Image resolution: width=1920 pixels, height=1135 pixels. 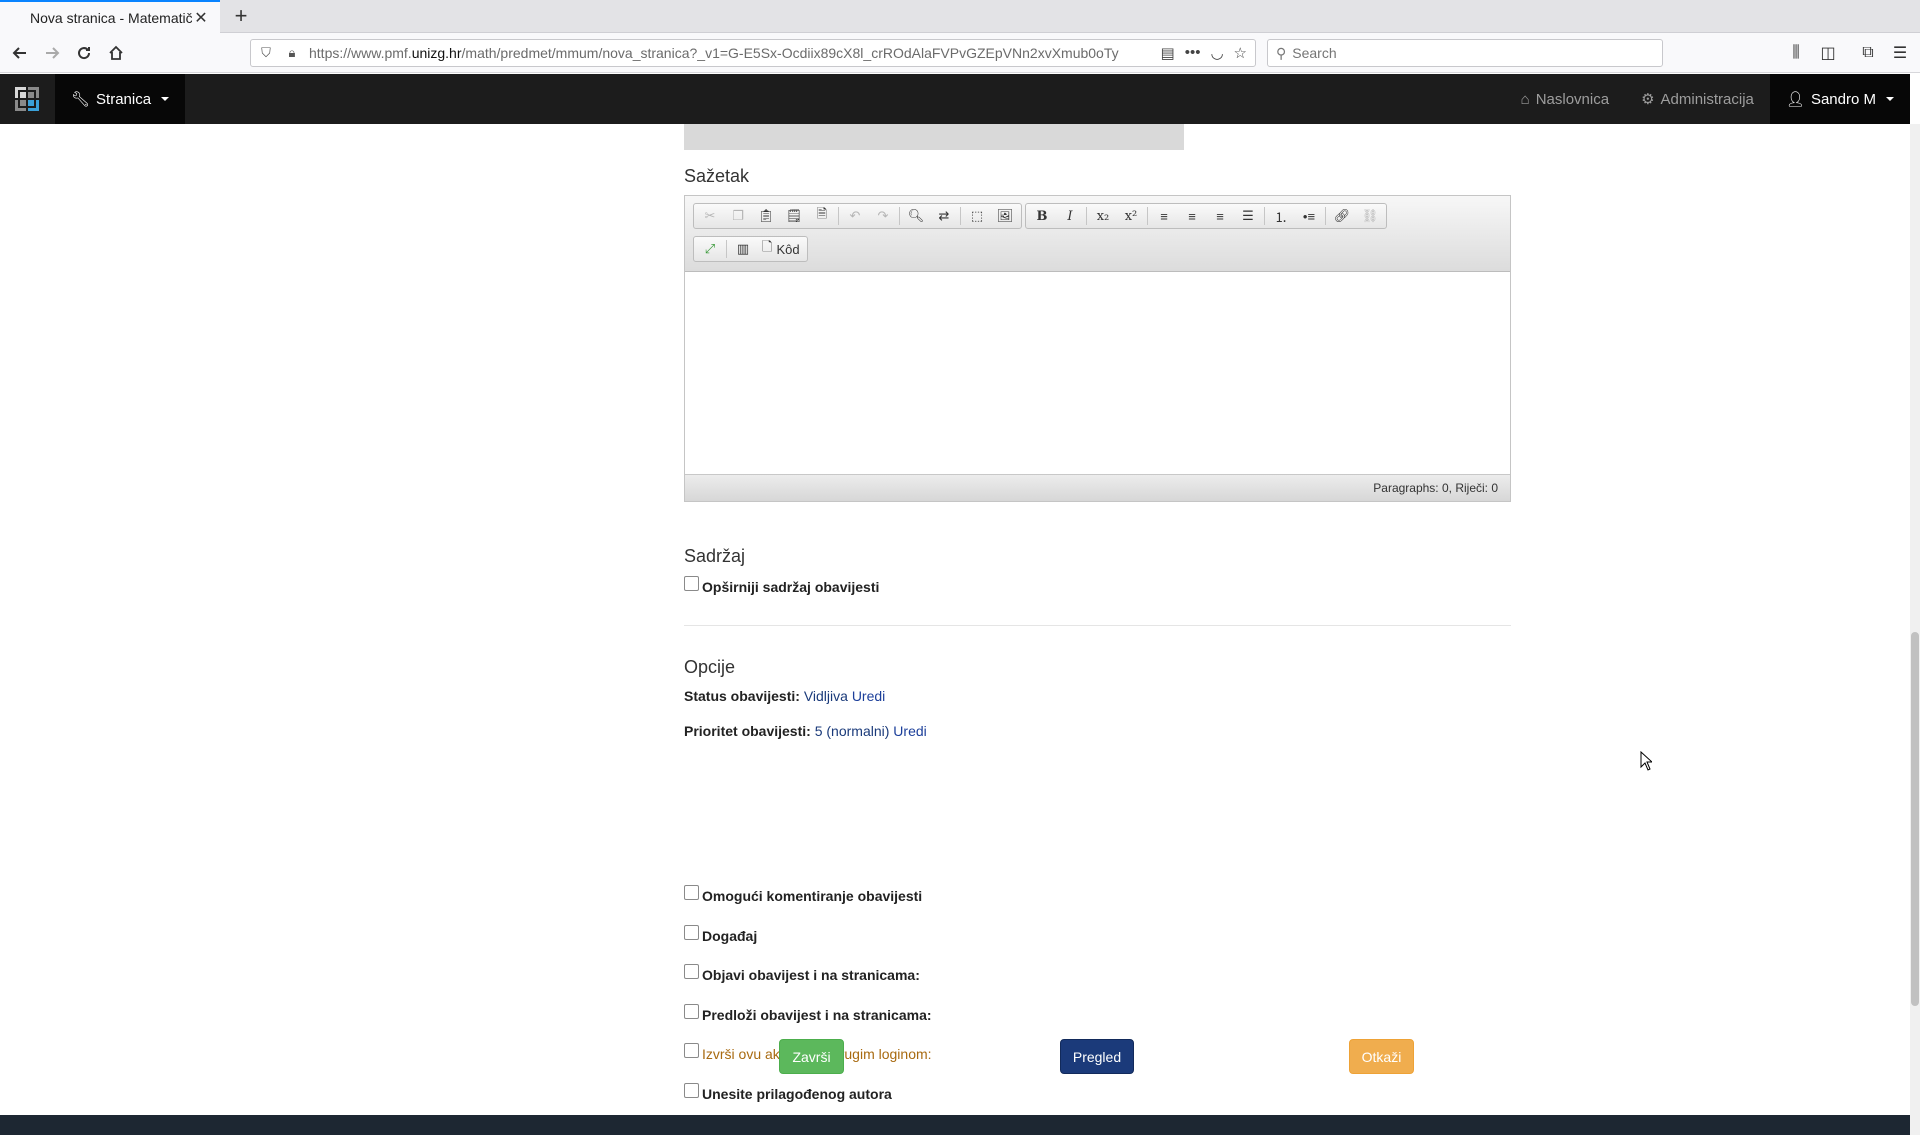 I want to click on preview-button: Pregled, so click(x=1097, y=1056).